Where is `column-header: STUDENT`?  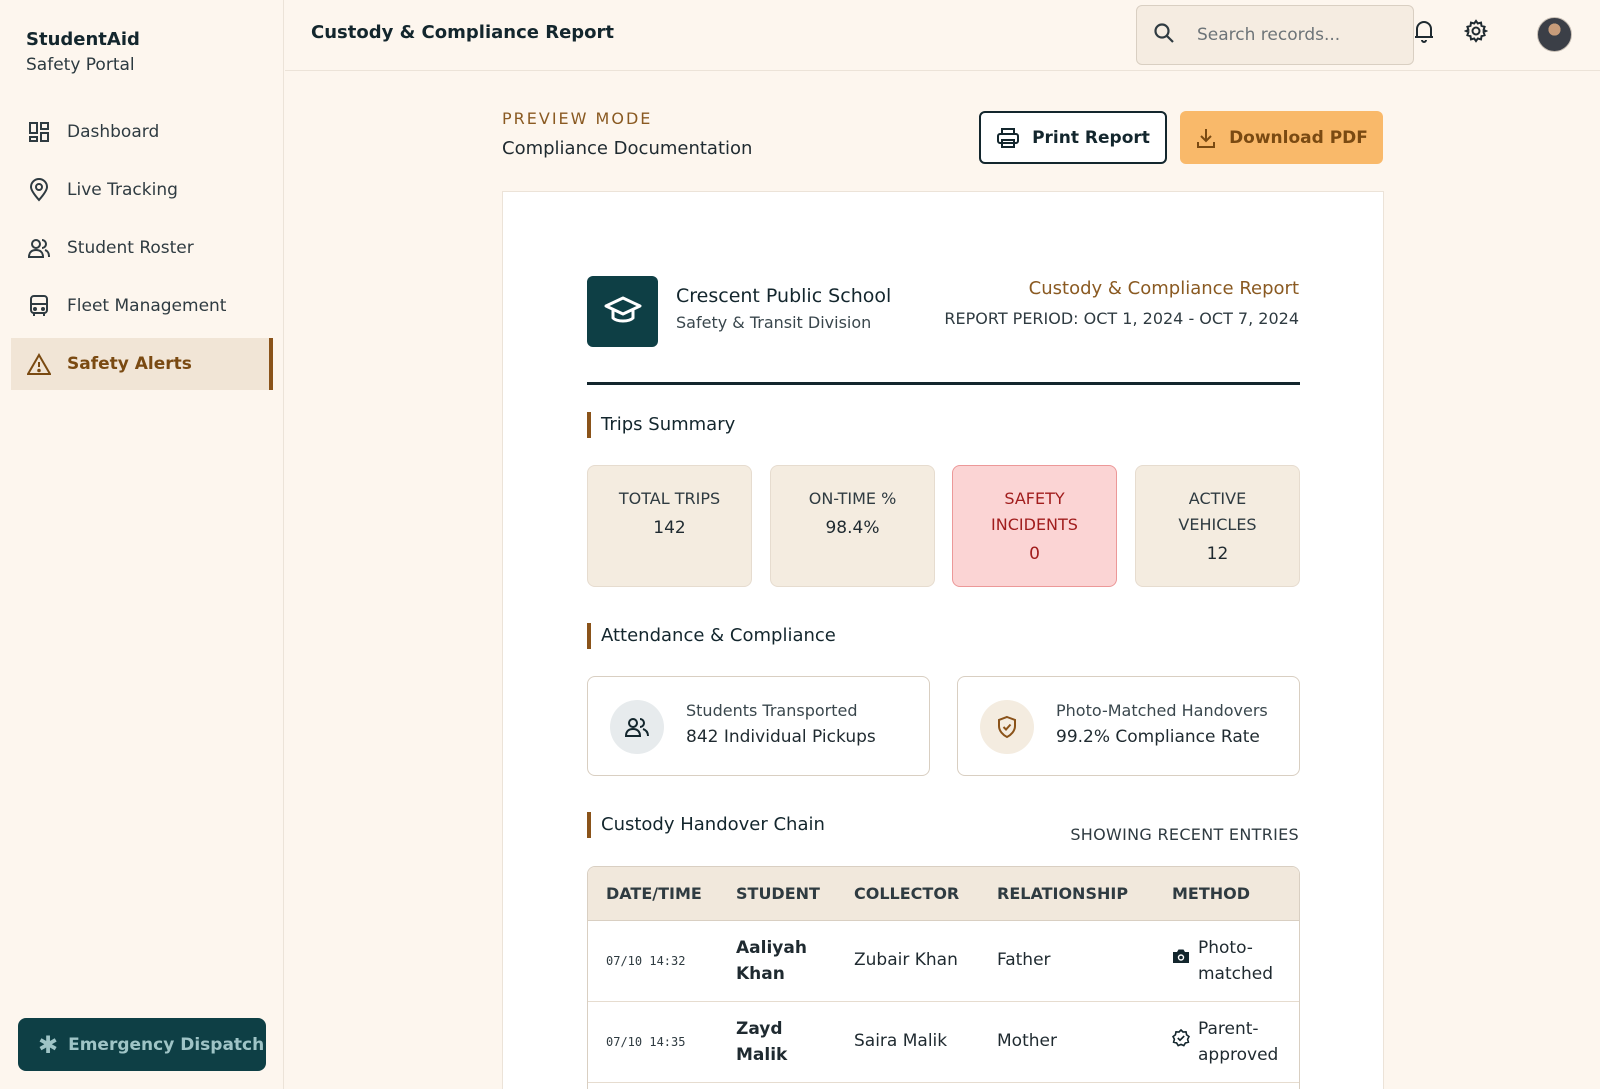
column-header: STUDENT is located at coordinates (778, 893).